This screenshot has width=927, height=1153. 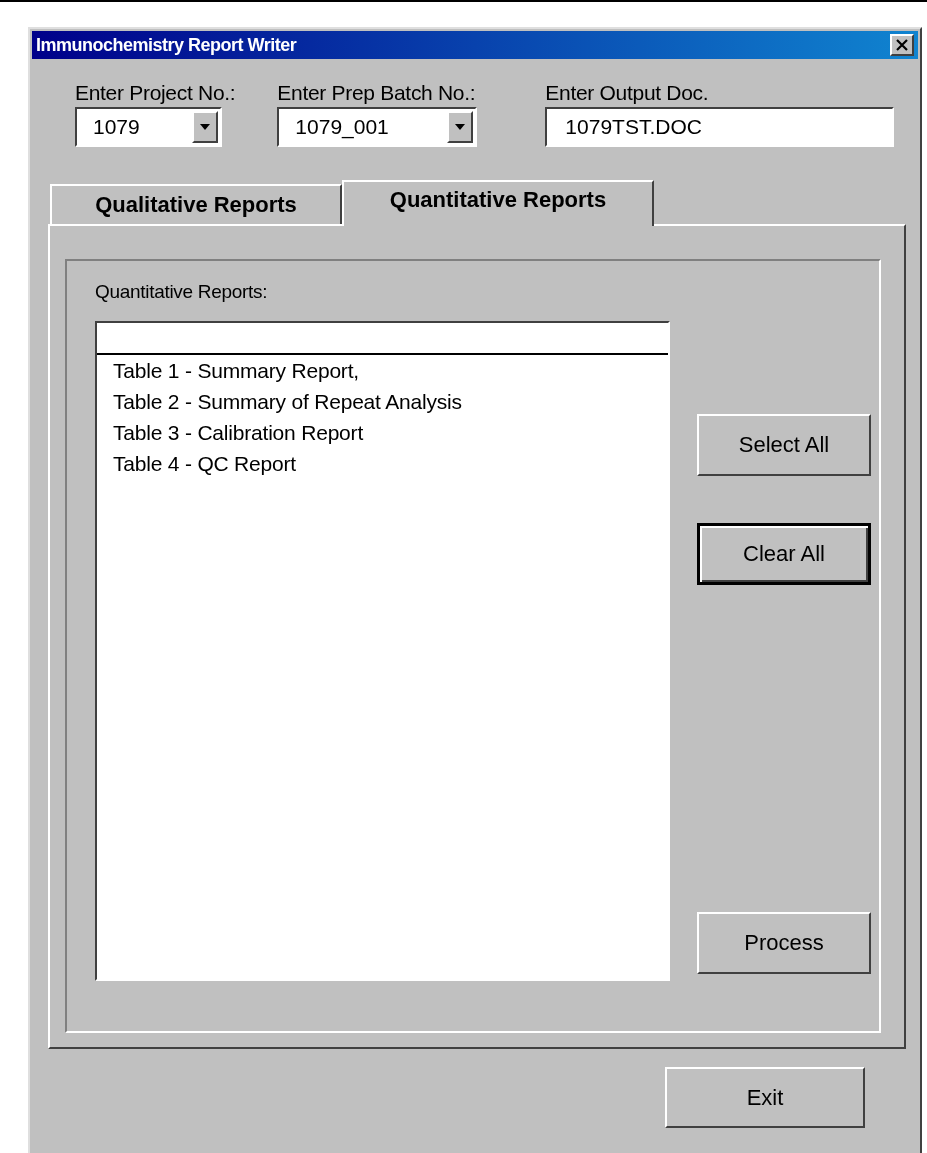 What do you see at coordinates (182, 292) in the screenshot?
I see `list-label: Quantitative Reports:` at bounding box center [182, 292].